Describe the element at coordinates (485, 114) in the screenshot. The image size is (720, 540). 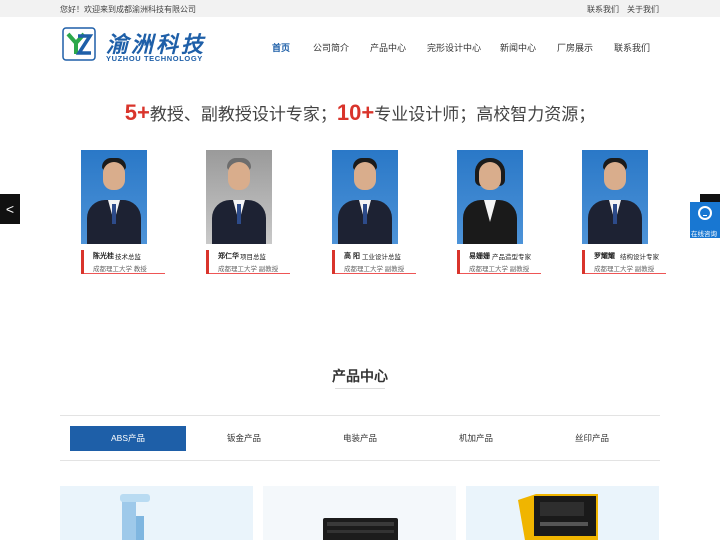
I see `slogan-text-2: 专业设计师；高校智力资源；` at that location.